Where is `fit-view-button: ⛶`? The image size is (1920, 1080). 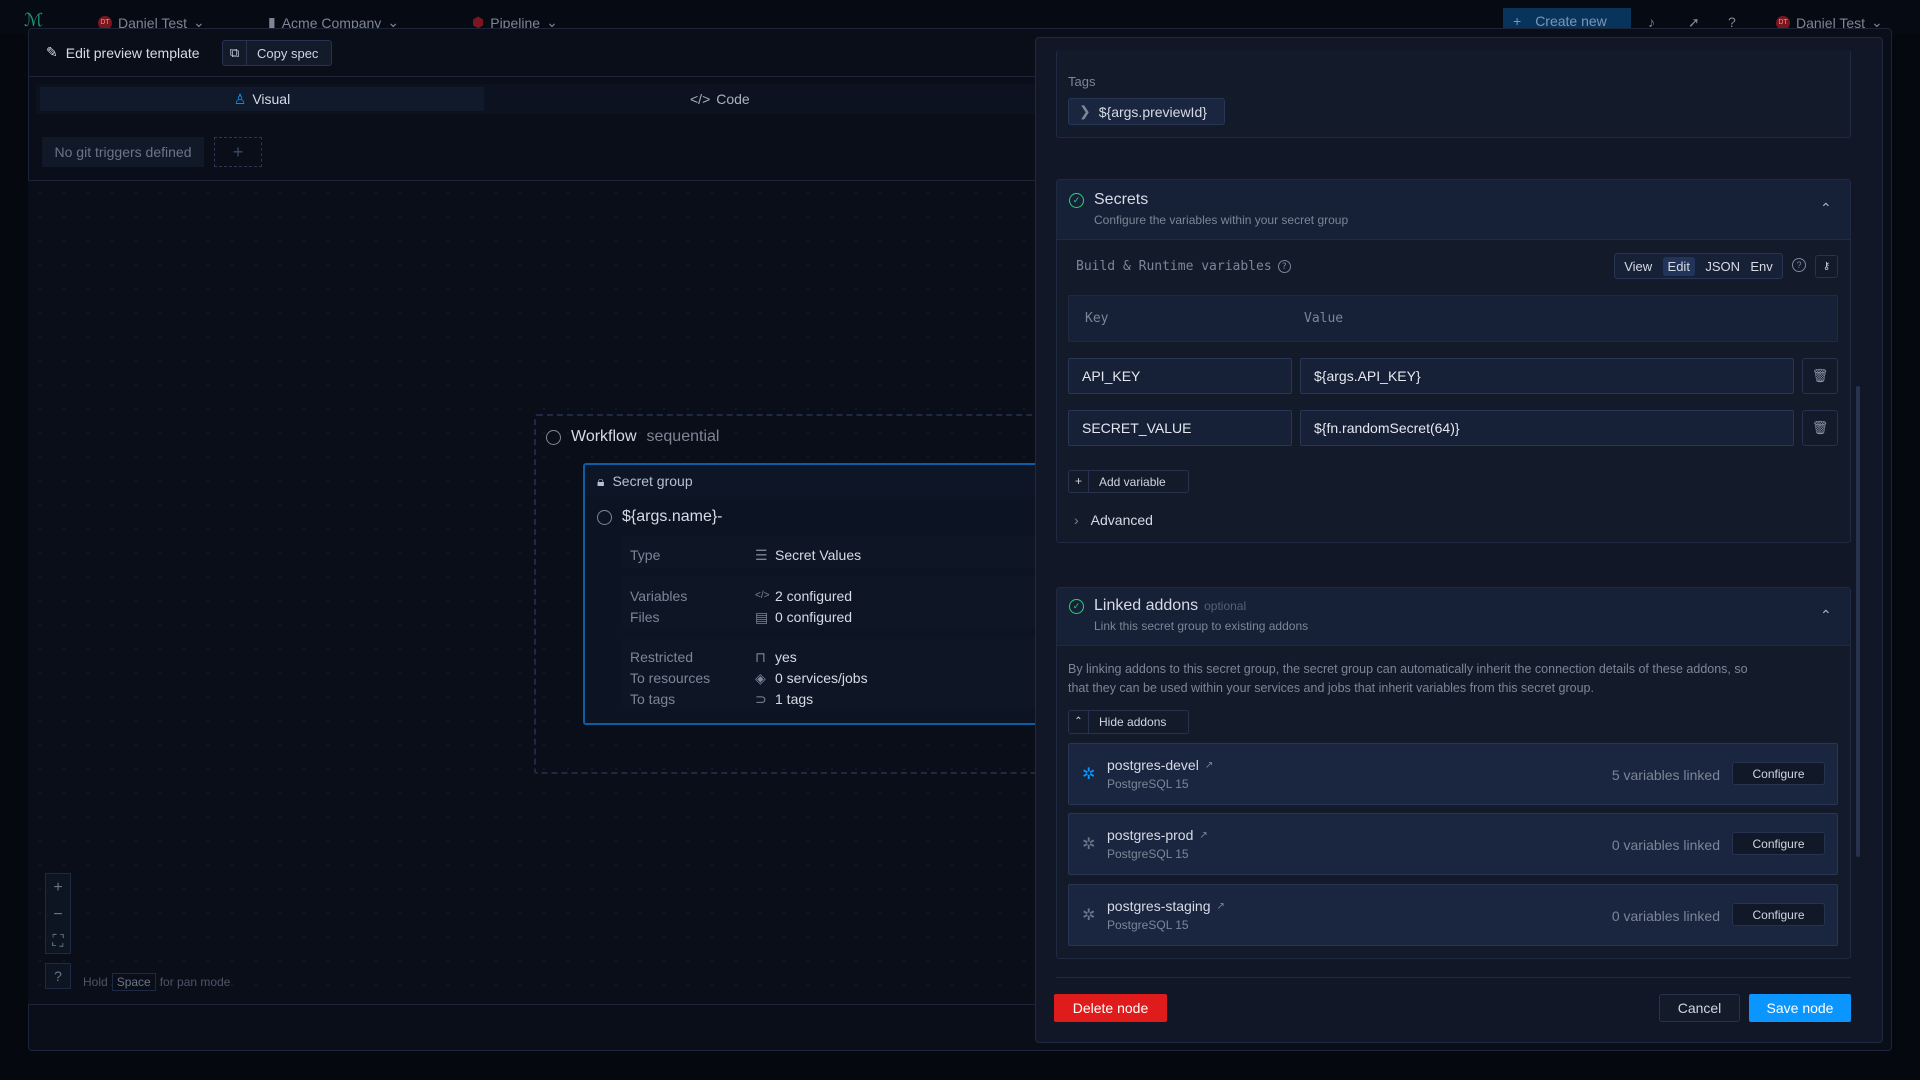
fit-view-button: ⛶ is located at coordinates (58, 941).